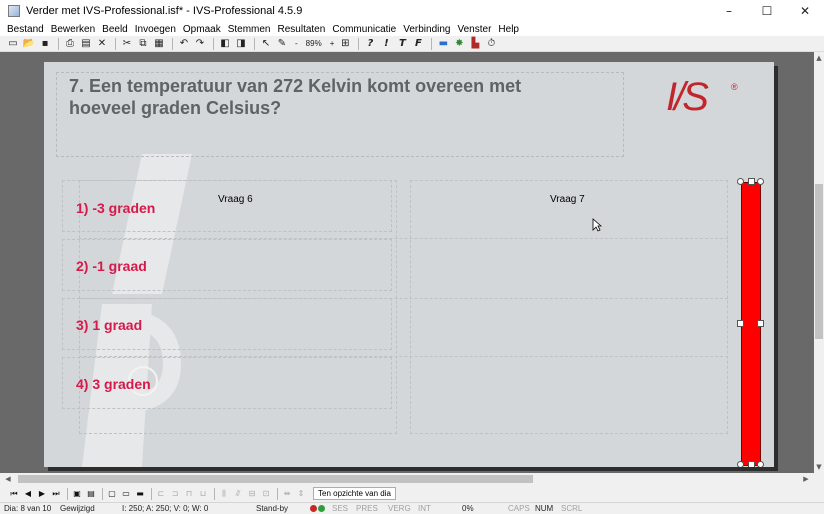  Describe the element at coordinates (597, 225) in the screenshot. I see `mouse-cursor-icon` at that location.